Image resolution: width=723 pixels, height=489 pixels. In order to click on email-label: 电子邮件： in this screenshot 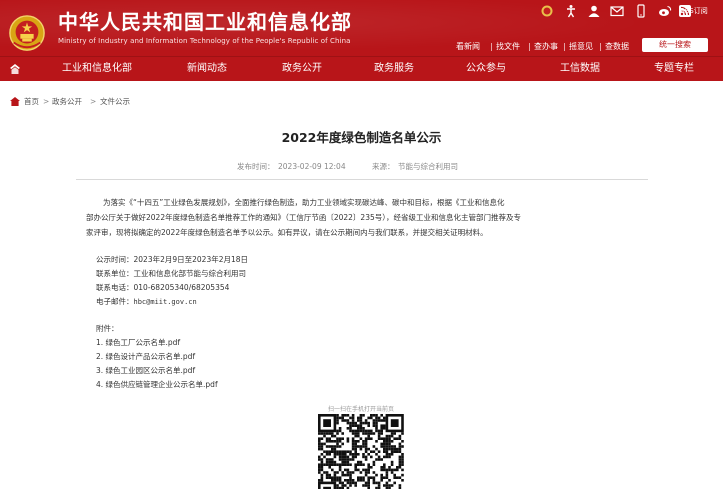, I will do `click(115, 301)`.